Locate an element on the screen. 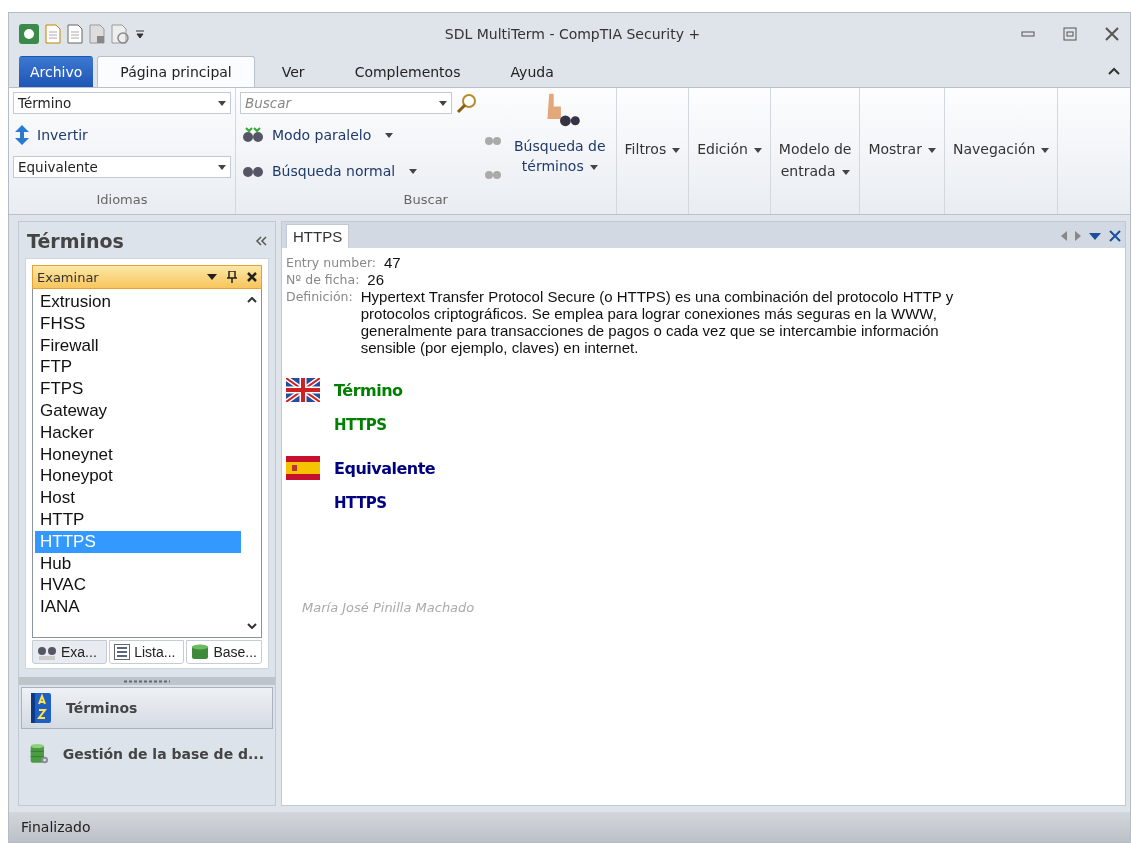 The width and height of the screenshot is (1131, 843). up-down-arrow-icon is located at coordinates (22, 135).